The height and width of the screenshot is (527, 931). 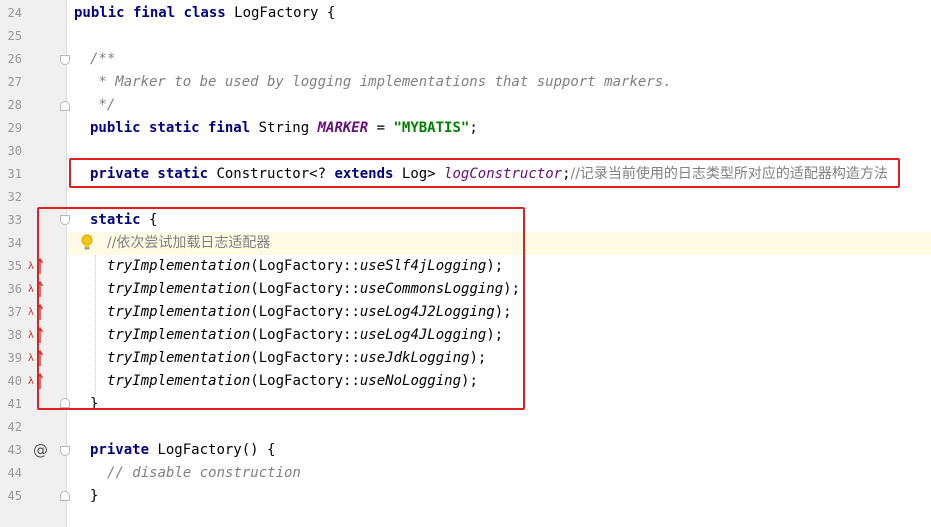 What do you see at coordinates (120, 450) in the screenshot?
I see `keyword: private` at bounding box center [120, 450].